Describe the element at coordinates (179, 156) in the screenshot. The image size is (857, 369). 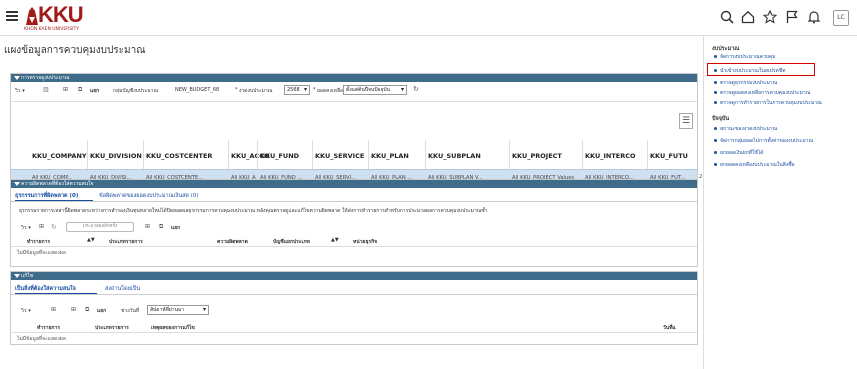
I see `column-header: KKU_COSTCENTER` at that location.